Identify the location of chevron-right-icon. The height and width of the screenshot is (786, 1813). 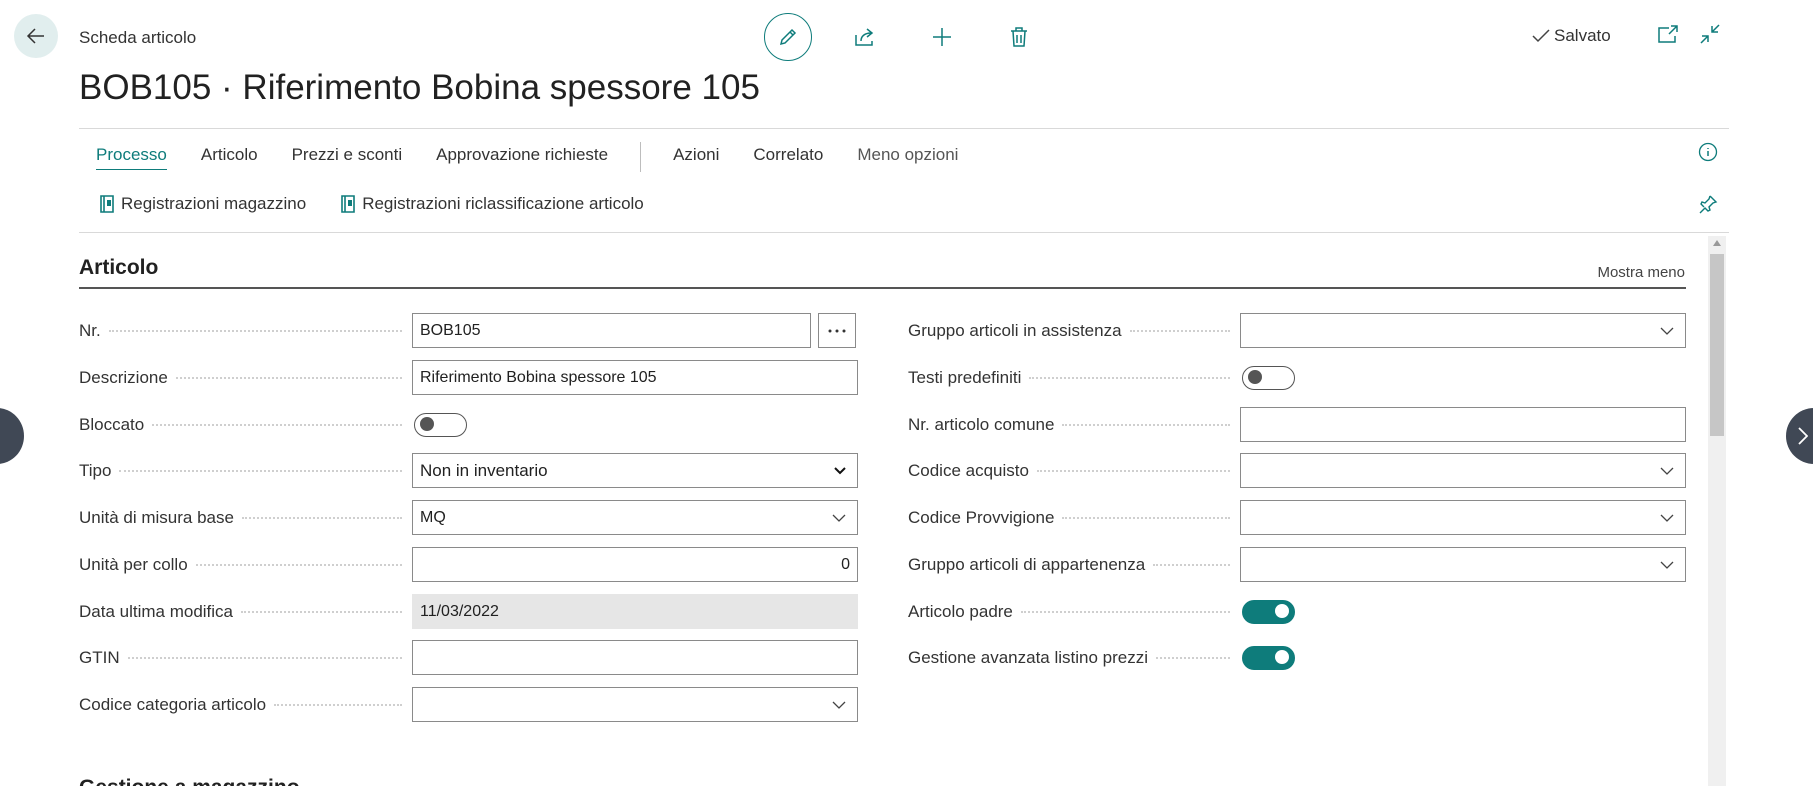
(1803, 436).